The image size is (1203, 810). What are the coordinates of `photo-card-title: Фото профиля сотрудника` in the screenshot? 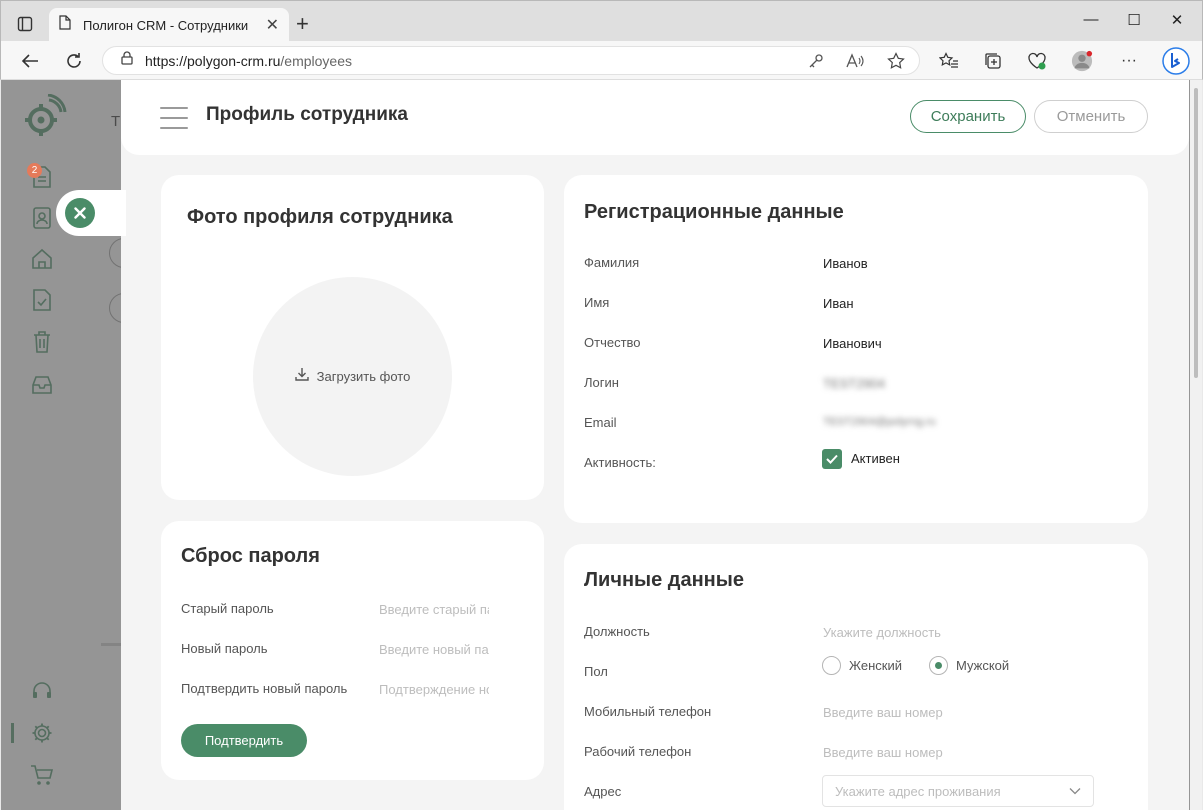 It's located at (320, 217).